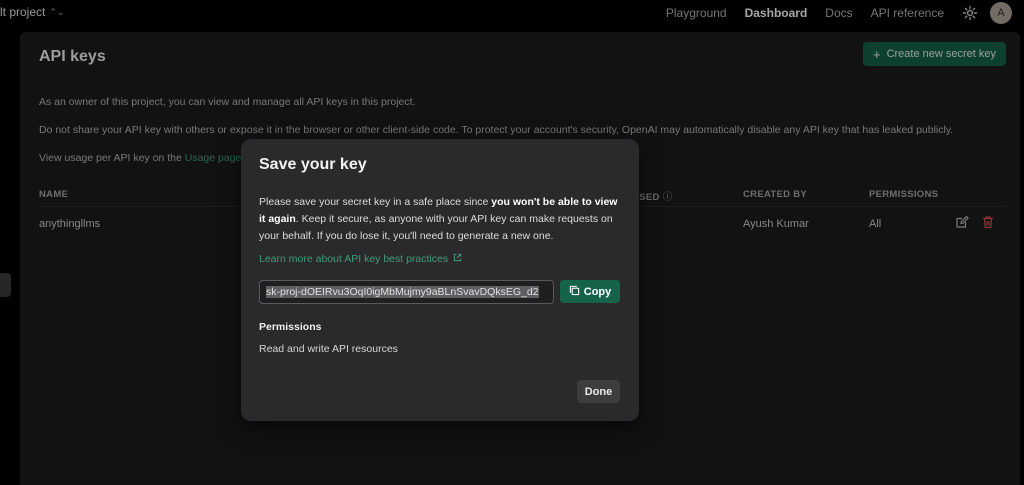 This screenshot has height=485, width=1024. I want to click on dialog-title: Save your key, so click(313, 164).